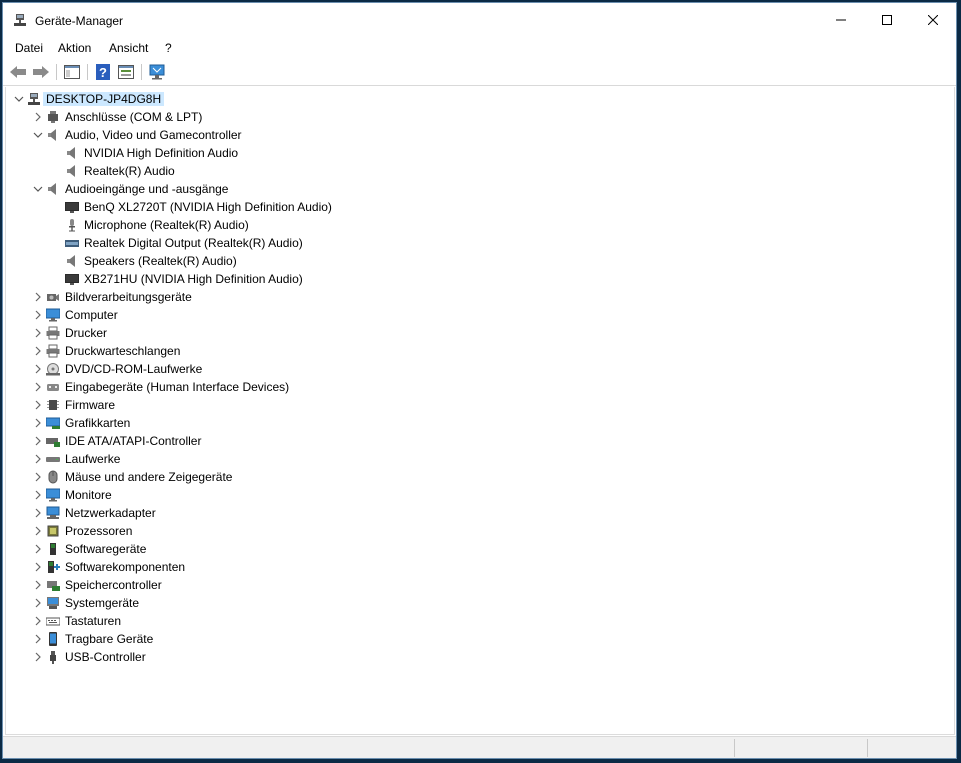 The image size is (961, 763). Describe the element at coordinates (126, 72) in the screenshot. I see `properties-button` at that location.